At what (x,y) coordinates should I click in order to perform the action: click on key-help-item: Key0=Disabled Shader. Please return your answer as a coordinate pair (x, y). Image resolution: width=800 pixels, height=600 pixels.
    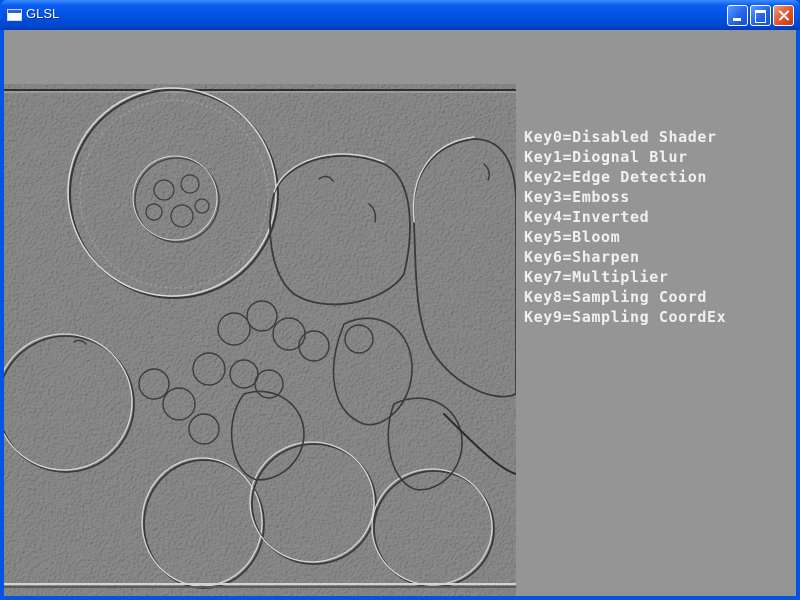
    Looking at the image, I should click on (620, 137).